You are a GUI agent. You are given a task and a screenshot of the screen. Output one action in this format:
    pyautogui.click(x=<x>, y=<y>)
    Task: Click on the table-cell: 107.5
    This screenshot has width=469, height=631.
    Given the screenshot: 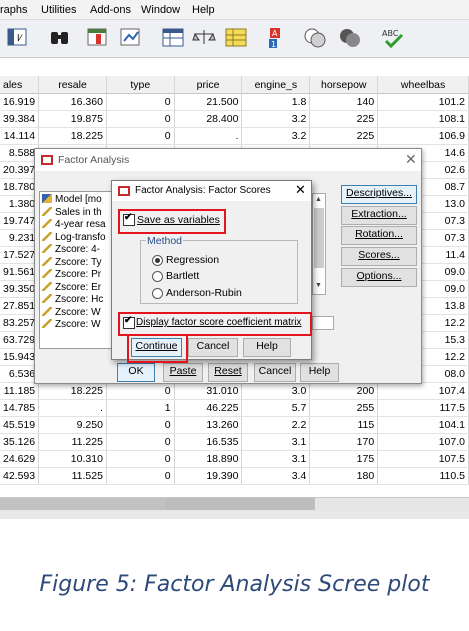 What is the action you would take?
    pyautogui.click(x=423, y=459)
    